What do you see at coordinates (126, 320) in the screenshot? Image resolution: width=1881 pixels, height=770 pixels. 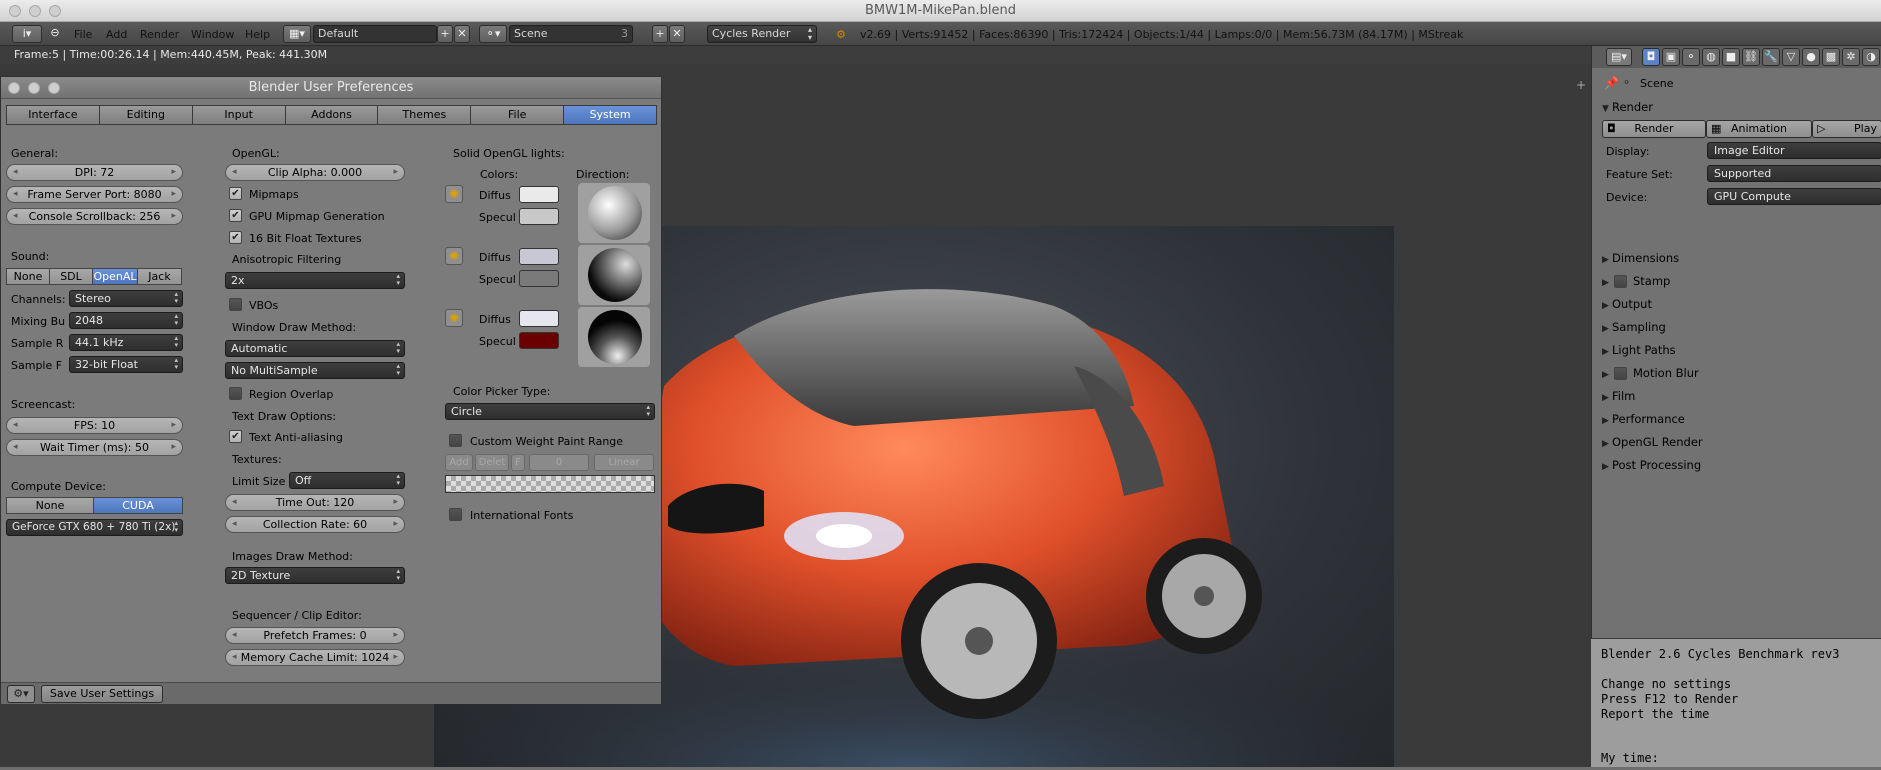 I see `mixing-buffer-select: 2048` at bounding box center [126, 320].